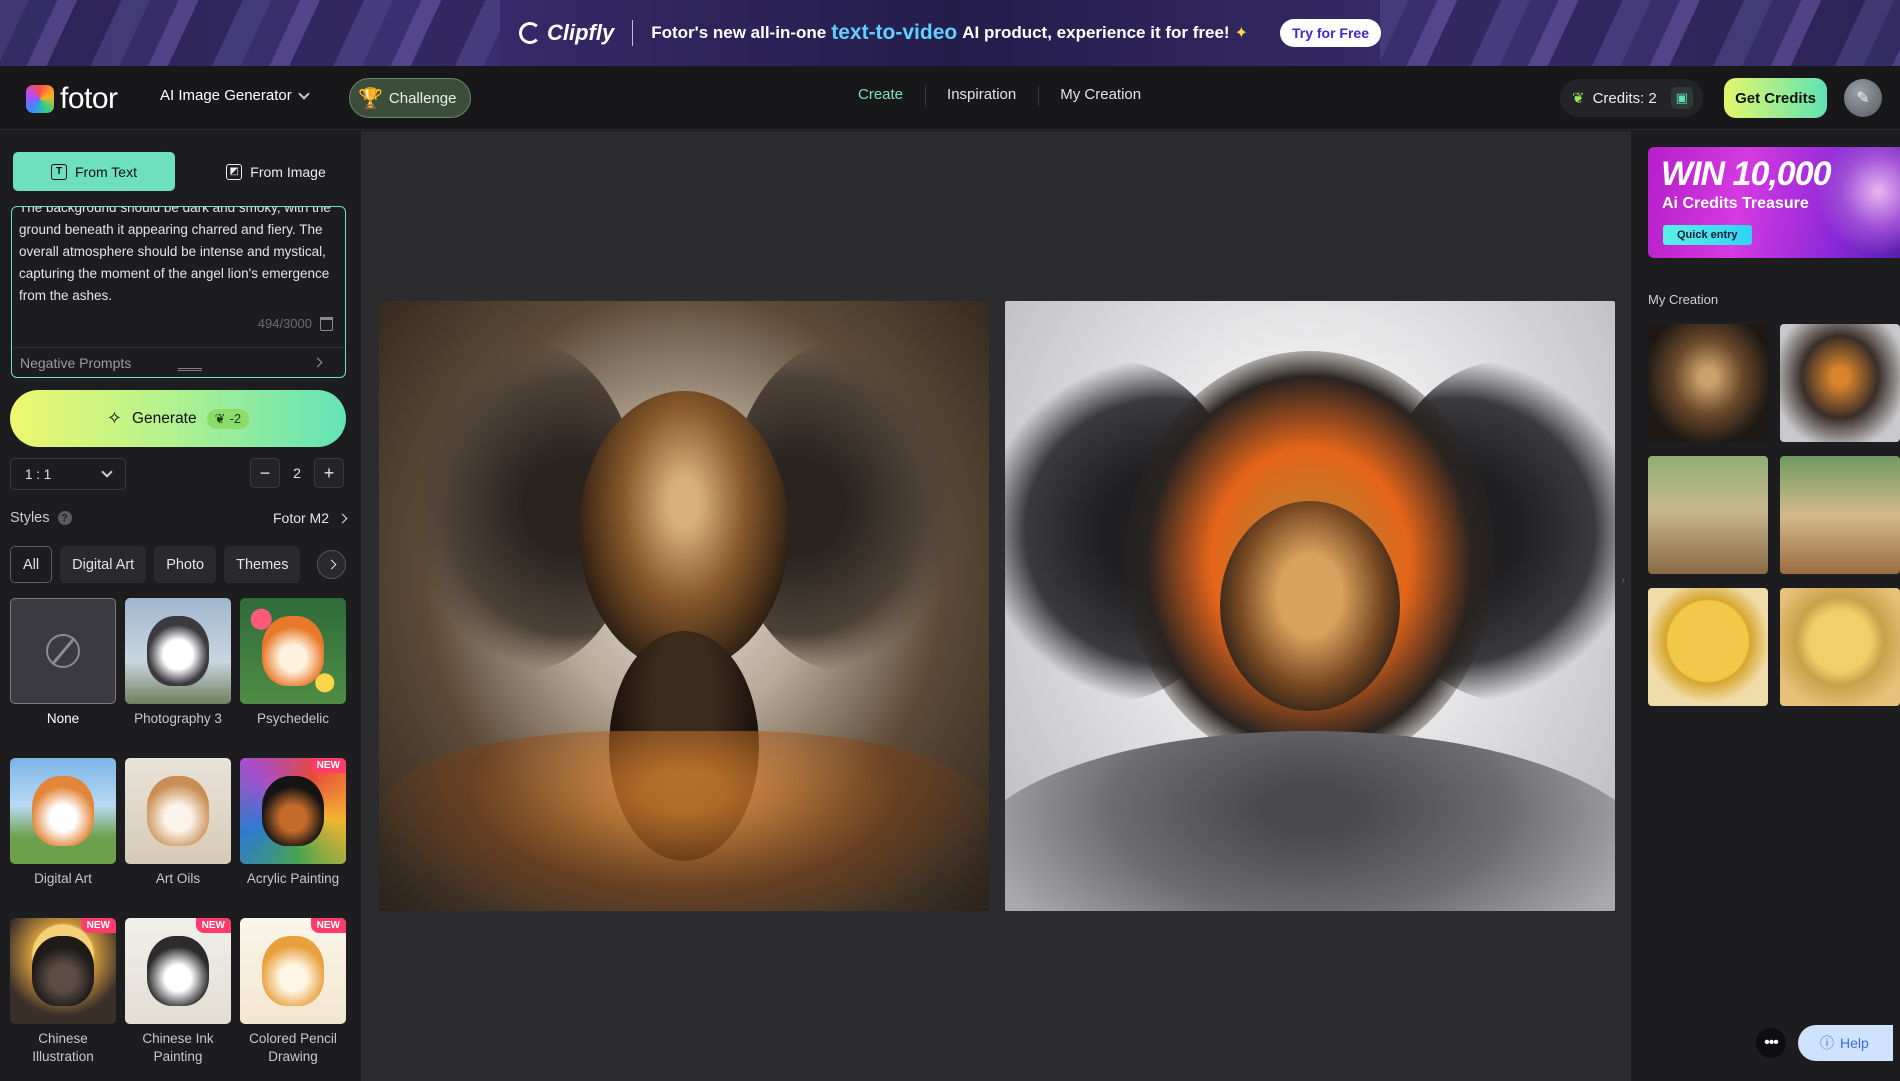  Describe the element at coordinates (178, 993) in the screenshot. I see `style-card-chinese-ink-painting: NEW Chinese Ink Painting` at that location.